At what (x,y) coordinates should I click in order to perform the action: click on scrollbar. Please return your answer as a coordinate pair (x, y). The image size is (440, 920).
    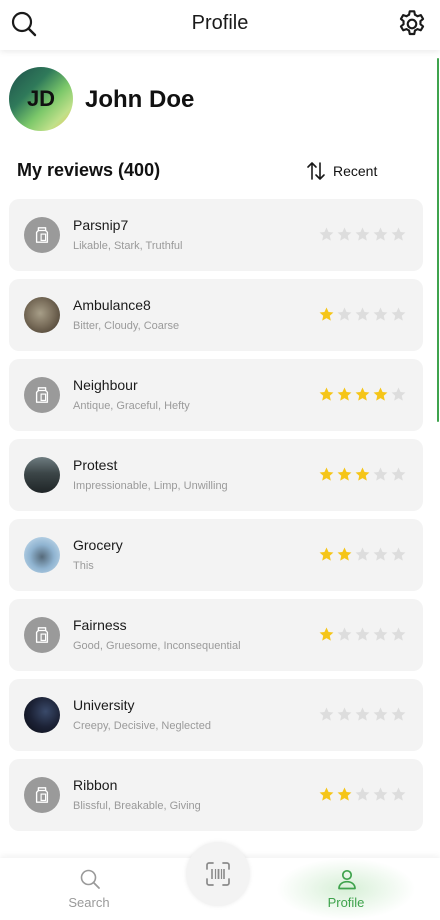
    Looking at the image, I should click on (438, 240).